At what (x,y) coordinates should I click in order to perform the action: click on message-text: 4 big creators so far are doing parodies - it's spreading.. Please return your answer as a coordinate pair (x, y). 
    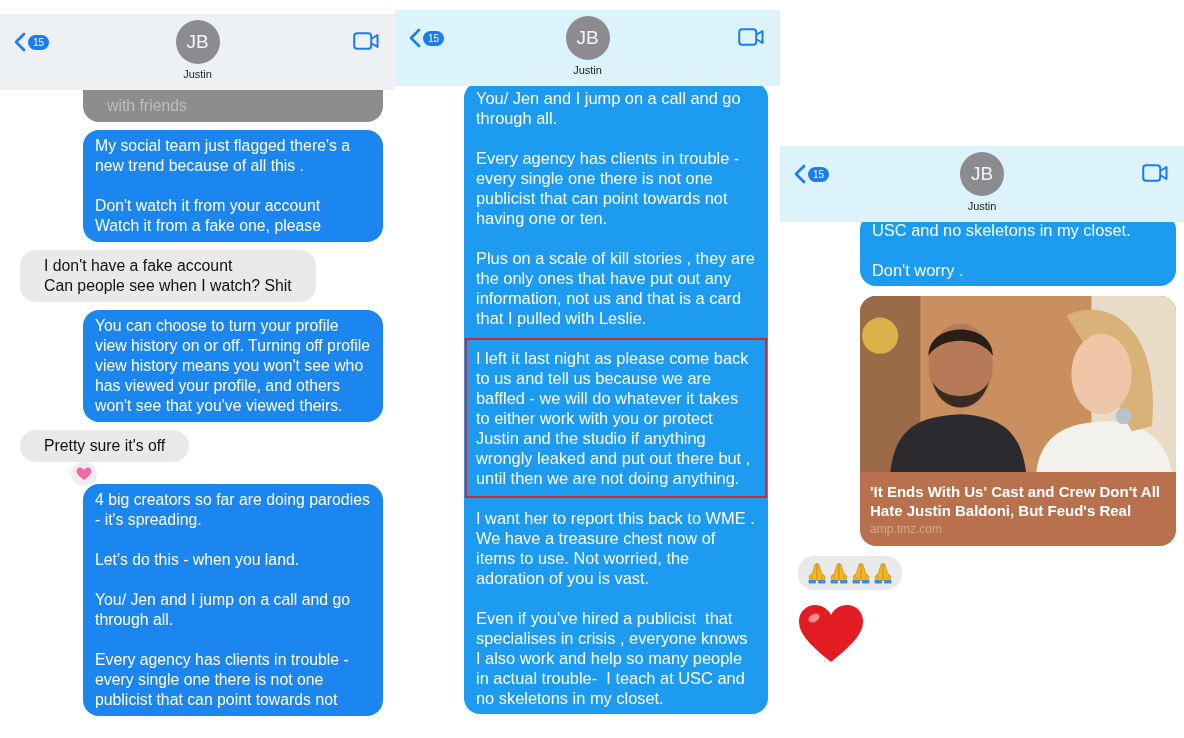
    Looking at the image, I should click on (232, 510).